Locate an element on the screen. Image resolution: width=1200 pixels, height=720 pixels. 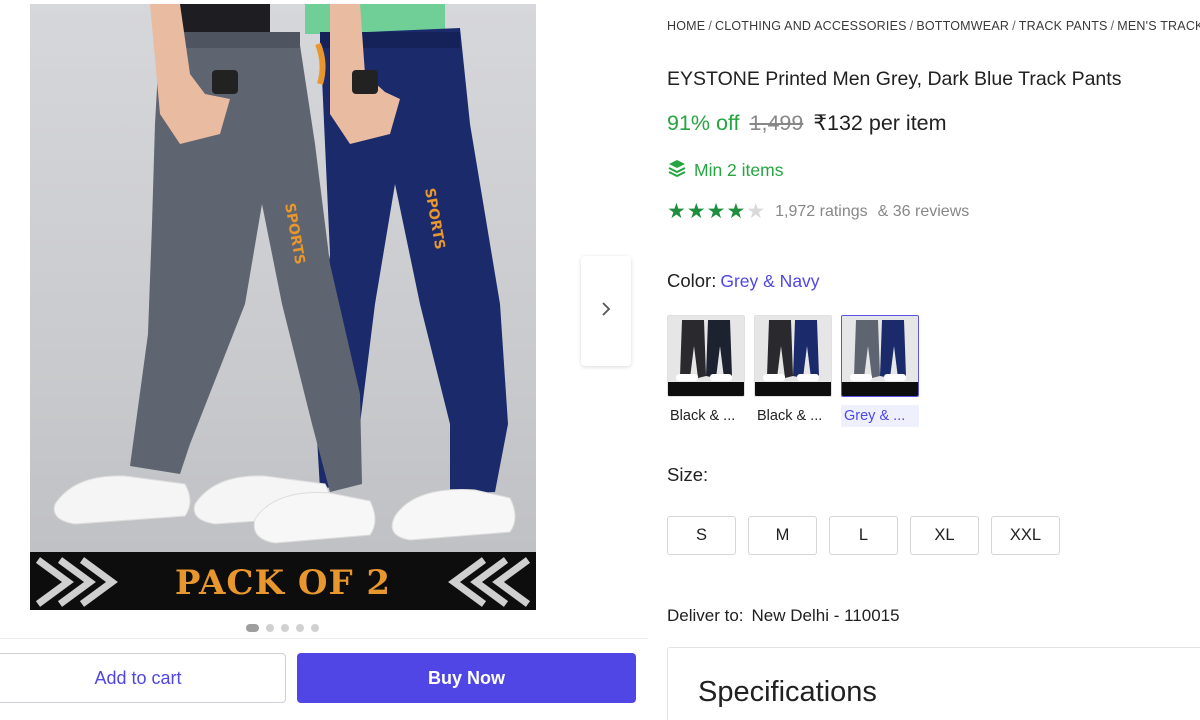
color-label: Color: is located at coordinates (692, 280).